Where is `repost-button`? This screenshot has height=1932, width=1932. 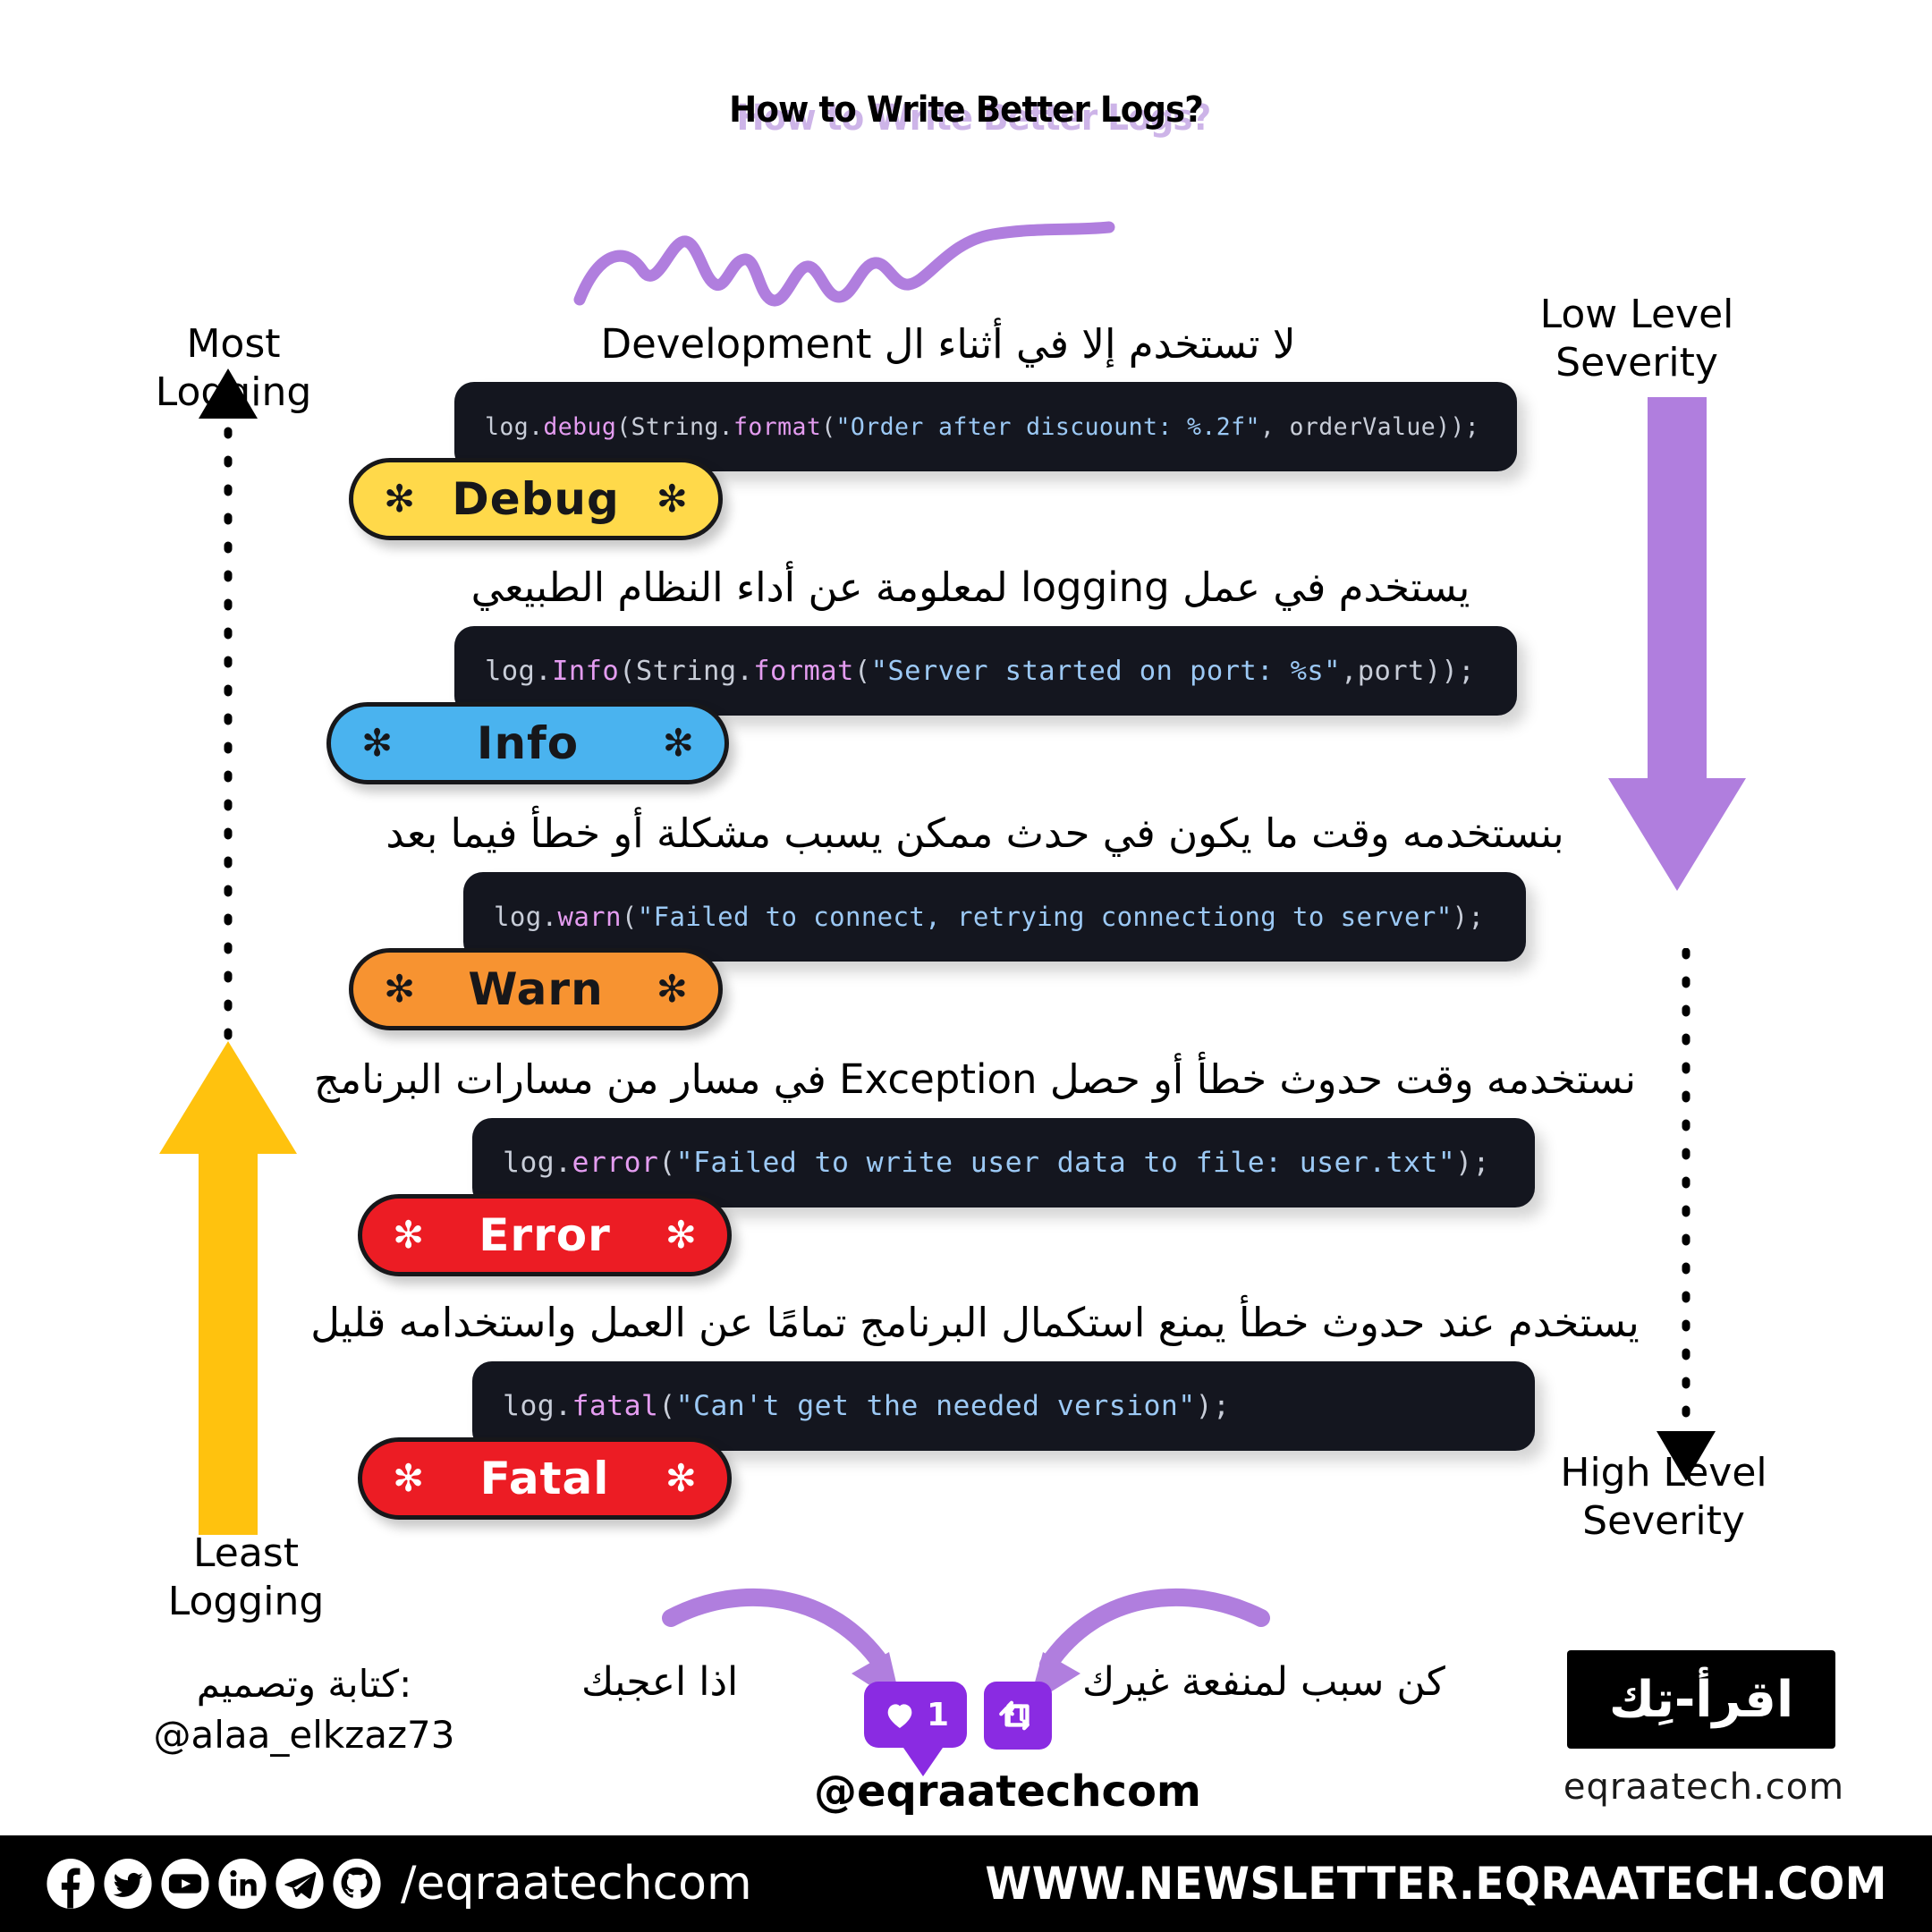 repost-button is located at coordinates (1018, 1716).